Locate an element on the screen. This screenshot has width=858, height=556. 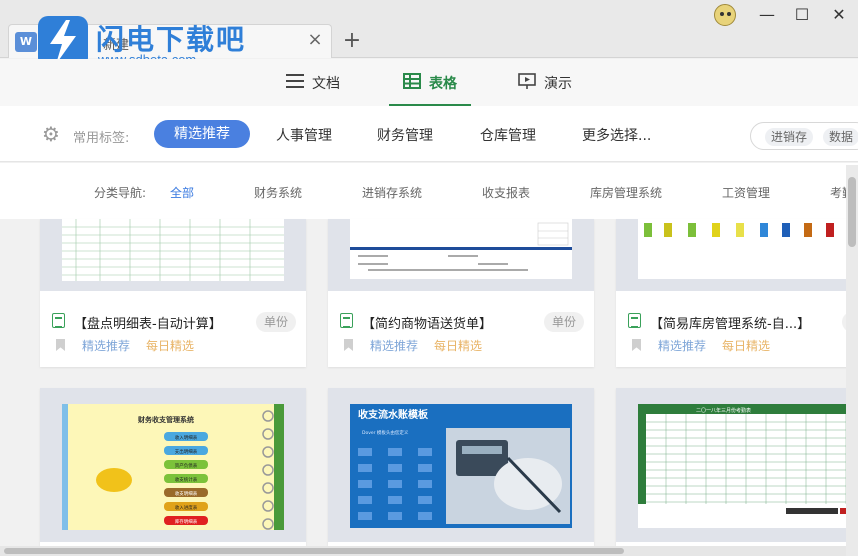
svg-text: 收支统计表 is located at coordinates (186, 479).